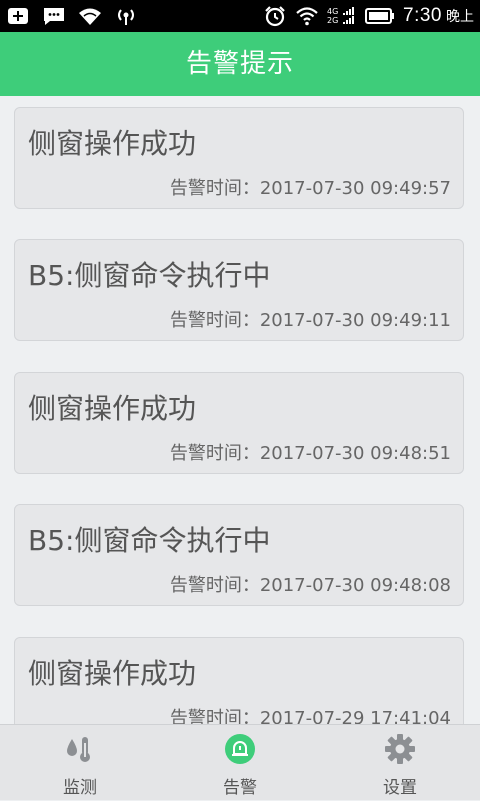 Image resolution: width=480 pixels, height=801 pixels. What do you see at coordinates (349, 15) in the screenshot?
I see `signal-bars-icon` at bounding box center [349, 15].